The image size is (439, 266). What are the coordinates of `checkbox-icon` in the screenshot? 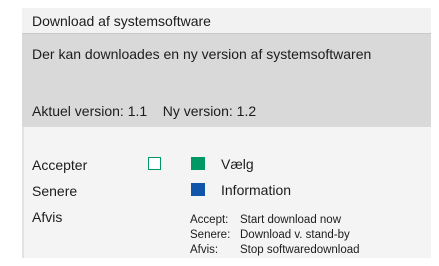 It's located at (154, 163).